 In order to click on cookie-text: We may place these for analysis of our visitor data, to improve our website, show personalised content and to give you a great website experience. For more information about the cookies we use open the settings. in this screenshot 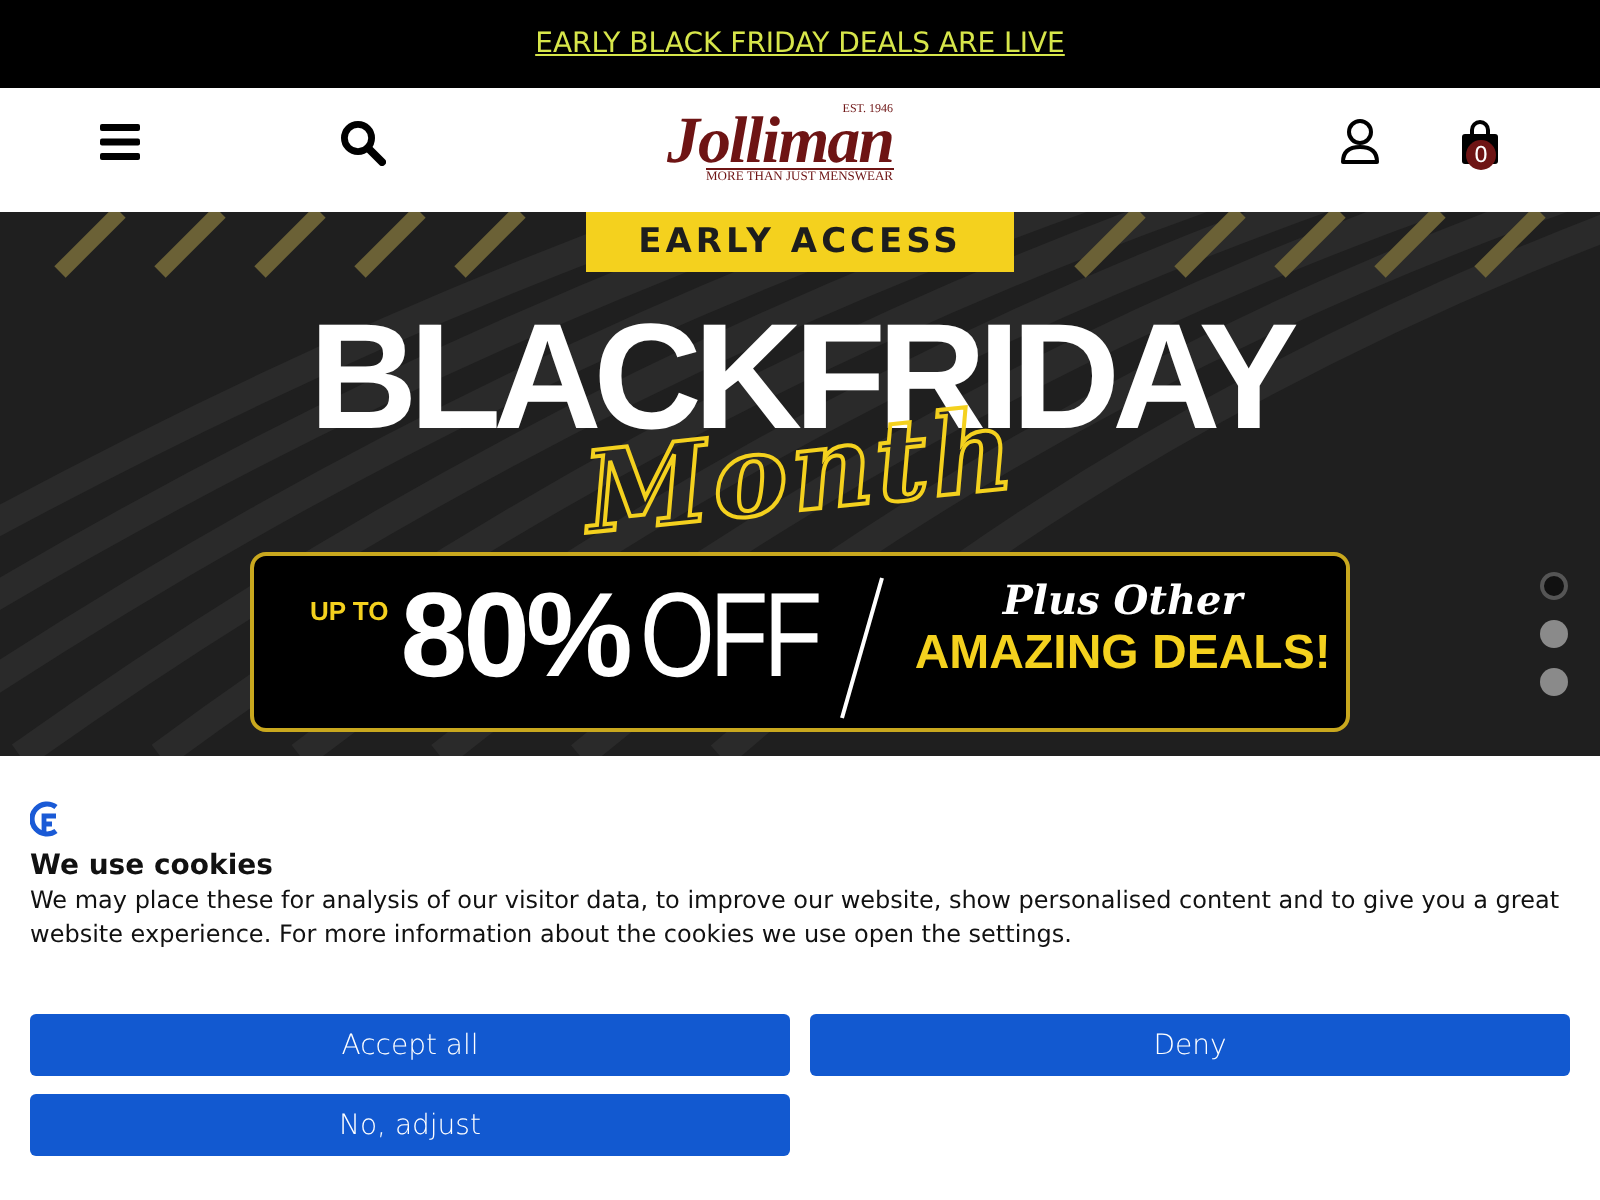, I will do `click(796, 918)`.